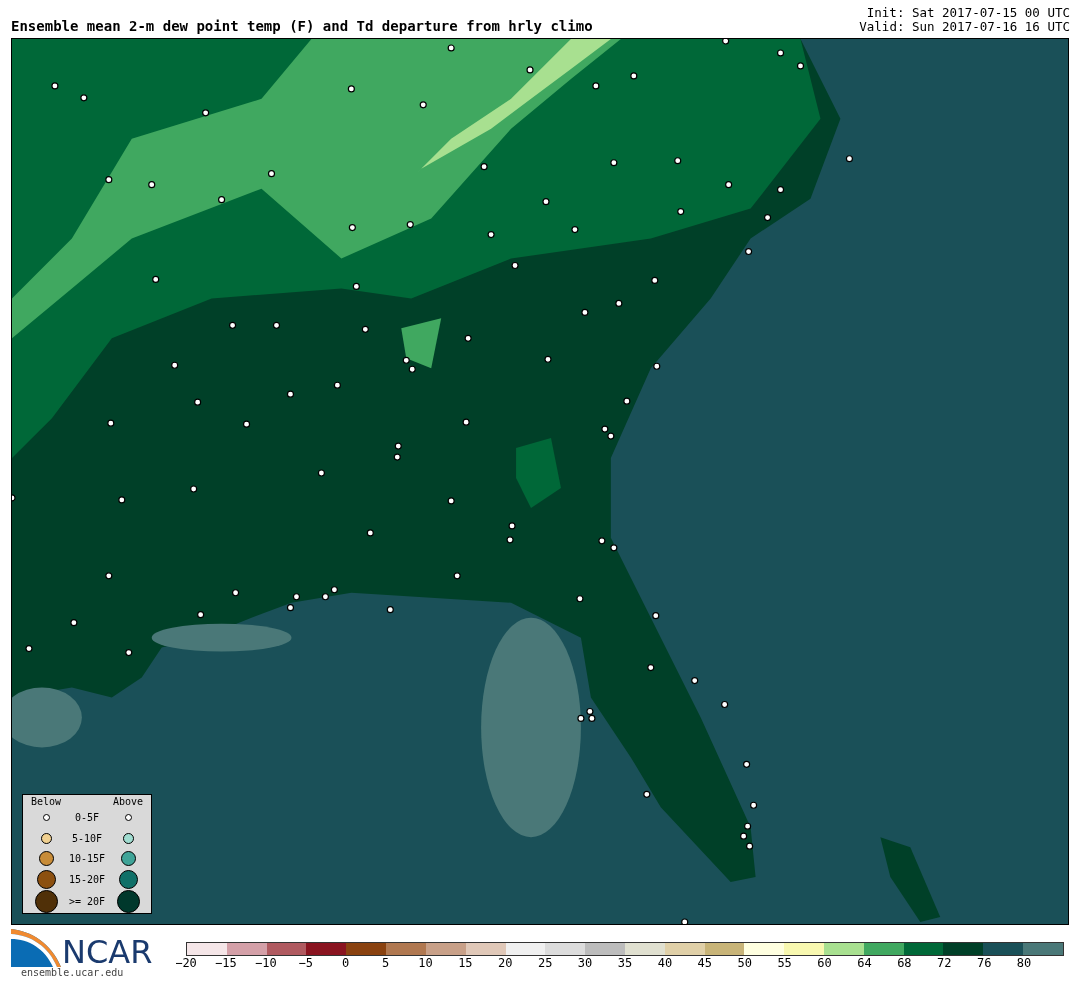 Image resolution: width=1080 pixels, height=988 pixels. What do you see at coordinates (665, 963) in the screenshot?
I see `scale-tick-label: 40` at bounding box center [665, 963].